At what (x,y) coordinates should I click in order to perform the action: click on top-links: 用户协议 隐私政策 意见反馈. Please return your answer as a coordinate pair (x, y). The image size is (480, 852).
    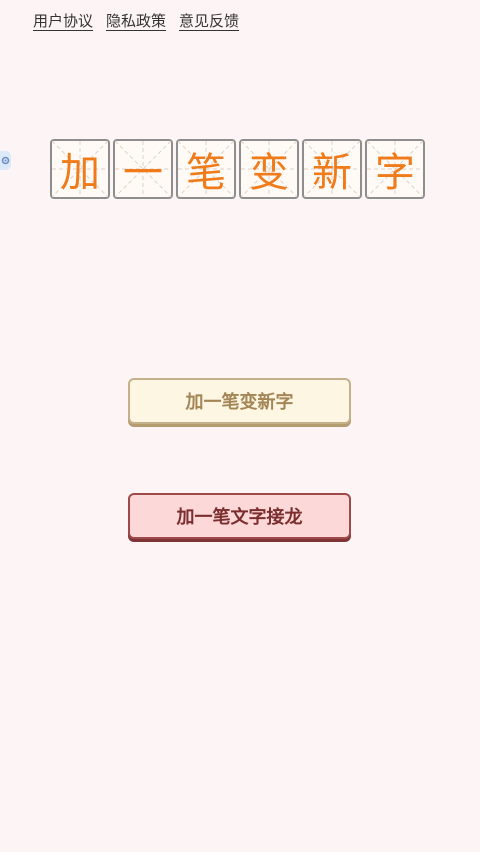
    Looking at the image, I should click on (136, 21).